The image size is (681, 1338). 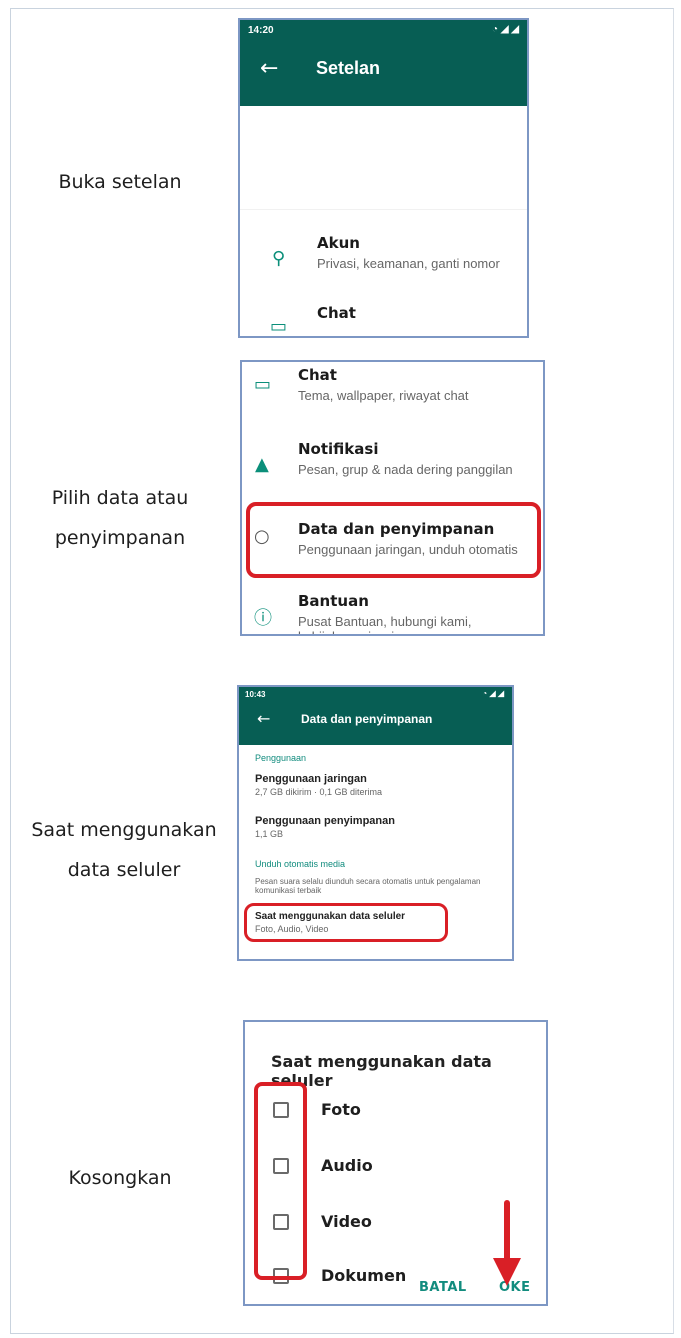 What do you see at coordinates (393, 540) in the screenshot?
I see `highlight-data-storage` at bounding box center [393, 540].